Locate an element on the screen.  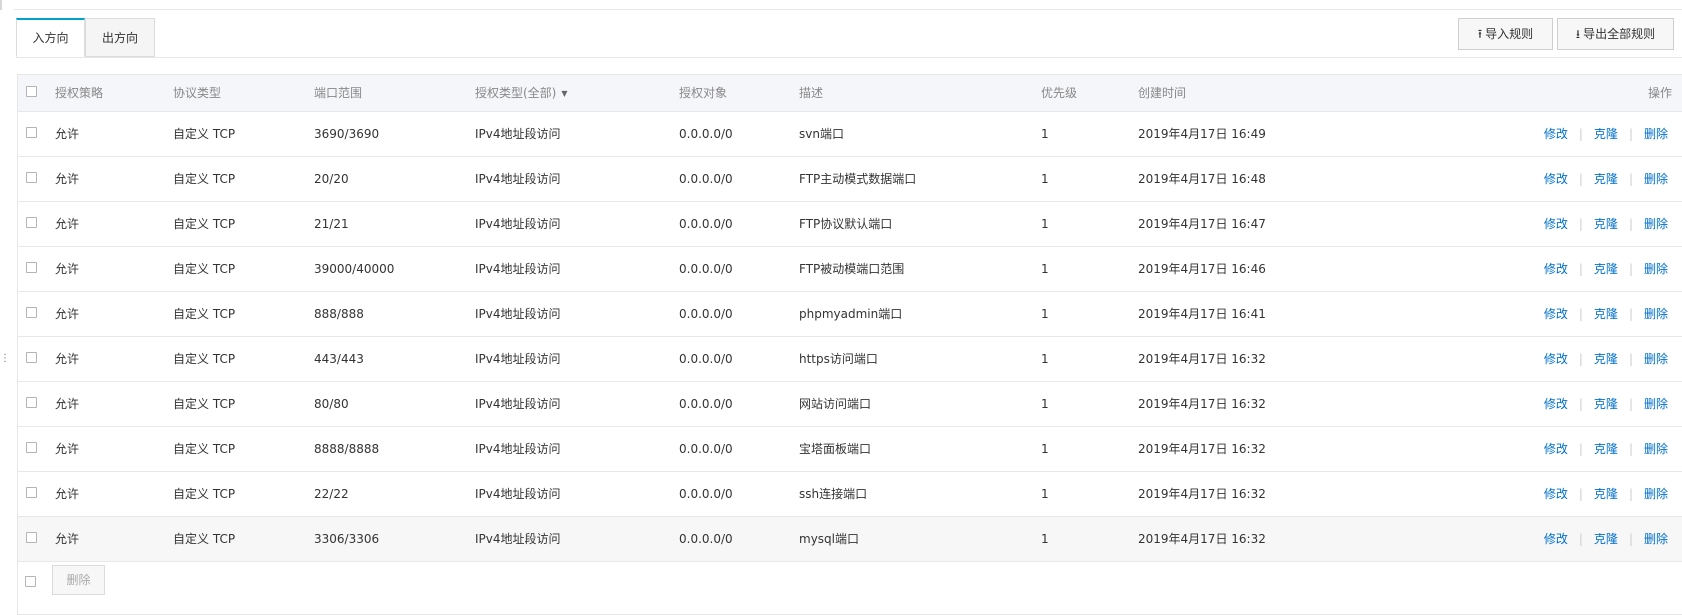
import-rules-button: ⭱ 导入规则 is located at coordinates (1505, 34).